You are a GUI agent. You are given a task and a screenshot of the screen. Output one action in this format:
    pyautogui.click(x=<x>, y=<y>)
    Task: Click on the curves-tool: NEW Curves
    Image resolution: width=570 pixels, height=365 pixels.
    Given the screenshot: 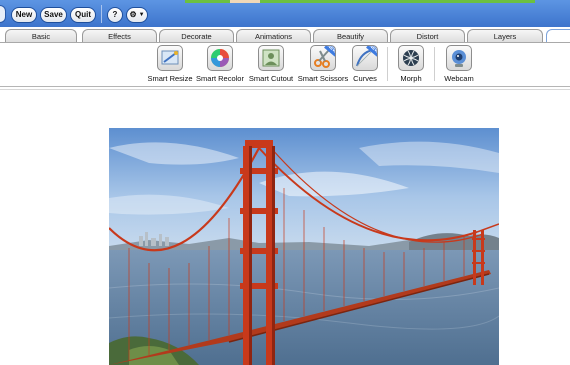 What is the action you would take?
    pyautogui.click(x=365, y=64)
    